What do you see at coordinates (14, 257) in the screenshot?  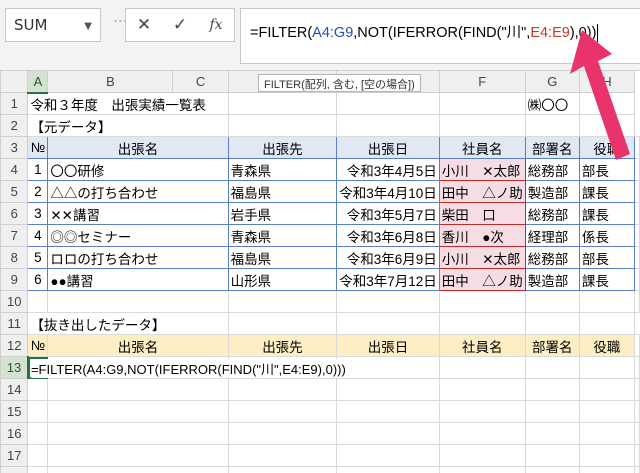 I see `row-header: 8` at bounding box center [14, 257].